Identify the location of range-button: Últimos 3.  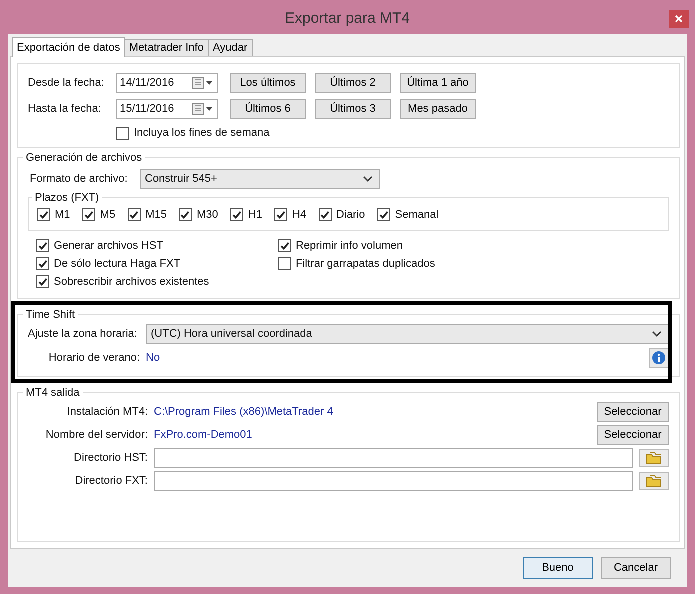
(353, 109).